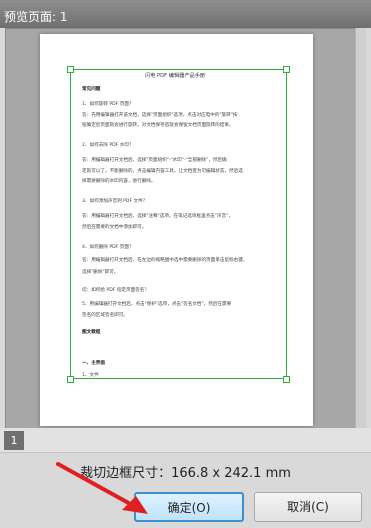 This screenshot has width=371, height=528. What do you see at coordinates (185, 440) in the screenshot?
I see `page-bar` at bounding box center [185, 440].